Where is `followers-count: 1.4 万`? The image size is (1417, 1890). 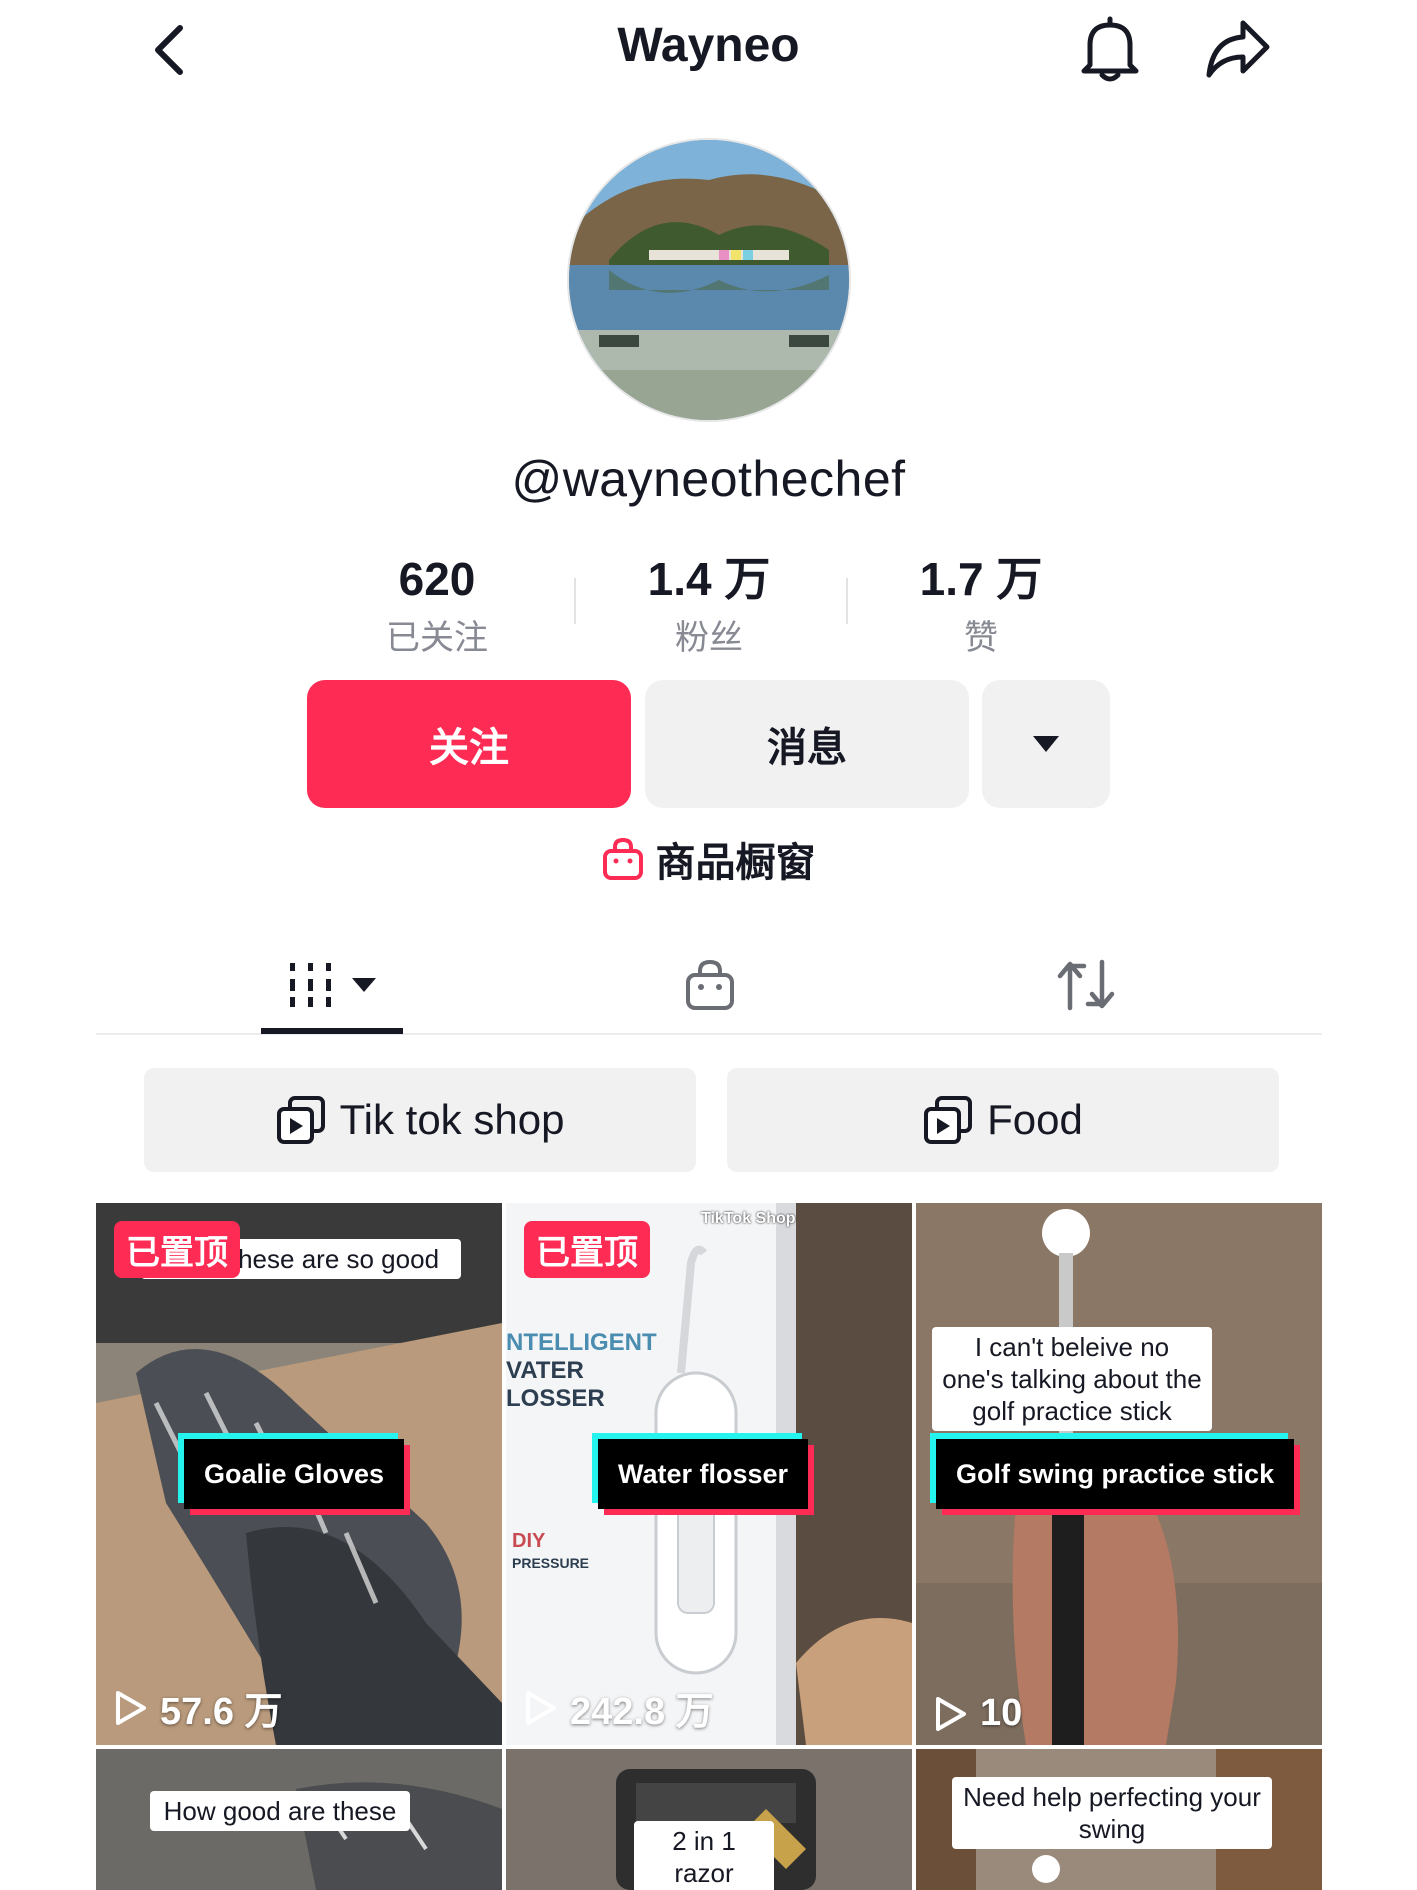
followers-count: 1.4 万 is located at coordinates (709, 579).